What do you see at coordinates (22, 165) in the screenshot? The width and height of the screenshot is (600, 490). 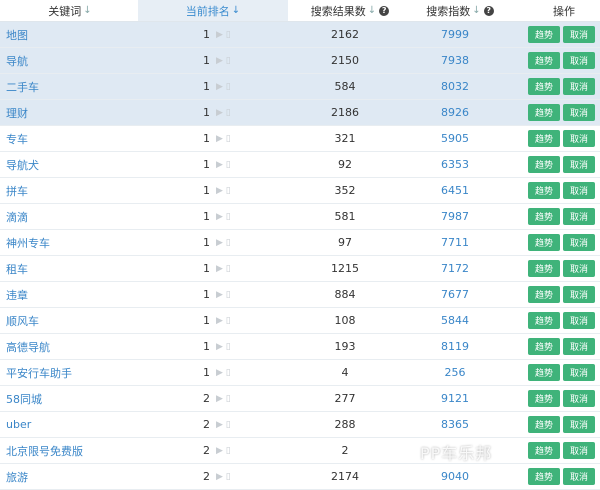 I see `keyword-link: 导航犬` at bounding box center [22, 165].